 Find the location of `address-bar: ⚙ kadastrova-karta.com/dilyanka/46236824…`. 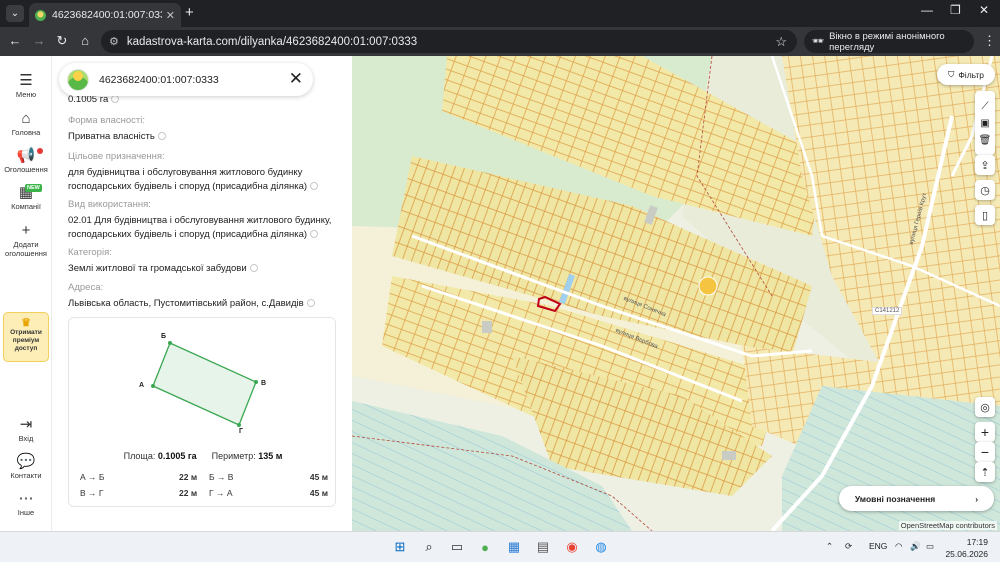

address-bar: ⚙ kadastrova-karta.com/dilyanka/46236824… is located at coordinates (449, 41).